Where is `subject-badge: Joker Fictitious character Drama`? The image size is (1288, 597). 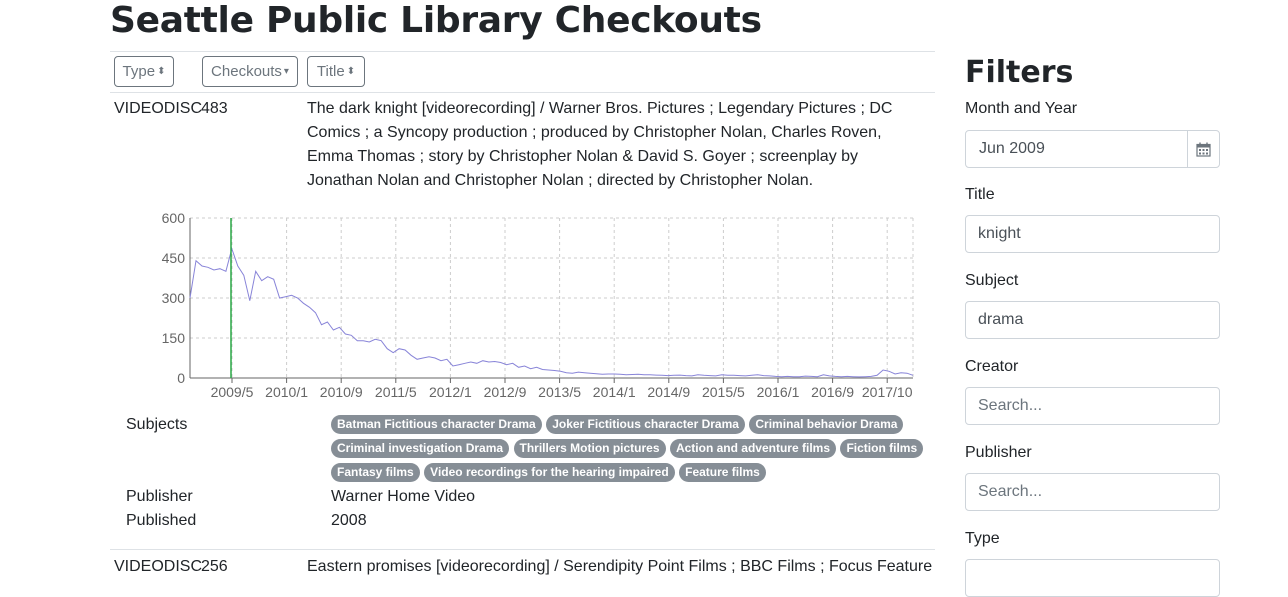 subject-badge: Joker Fictitious character Drama is located at coordinates (645, 424).